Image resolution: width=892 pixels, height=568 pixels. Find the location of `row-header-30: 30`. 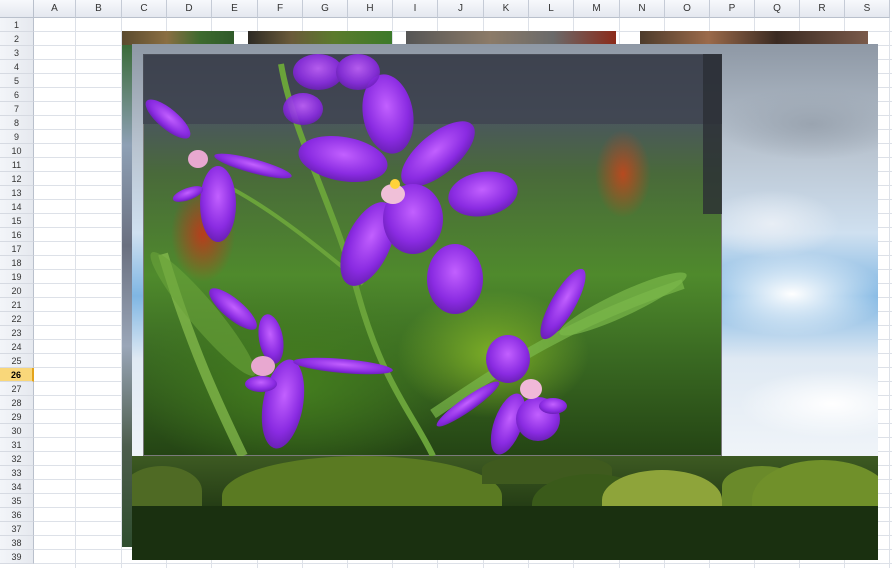

row-header-30: 30 is located at coordinates (17, 431).